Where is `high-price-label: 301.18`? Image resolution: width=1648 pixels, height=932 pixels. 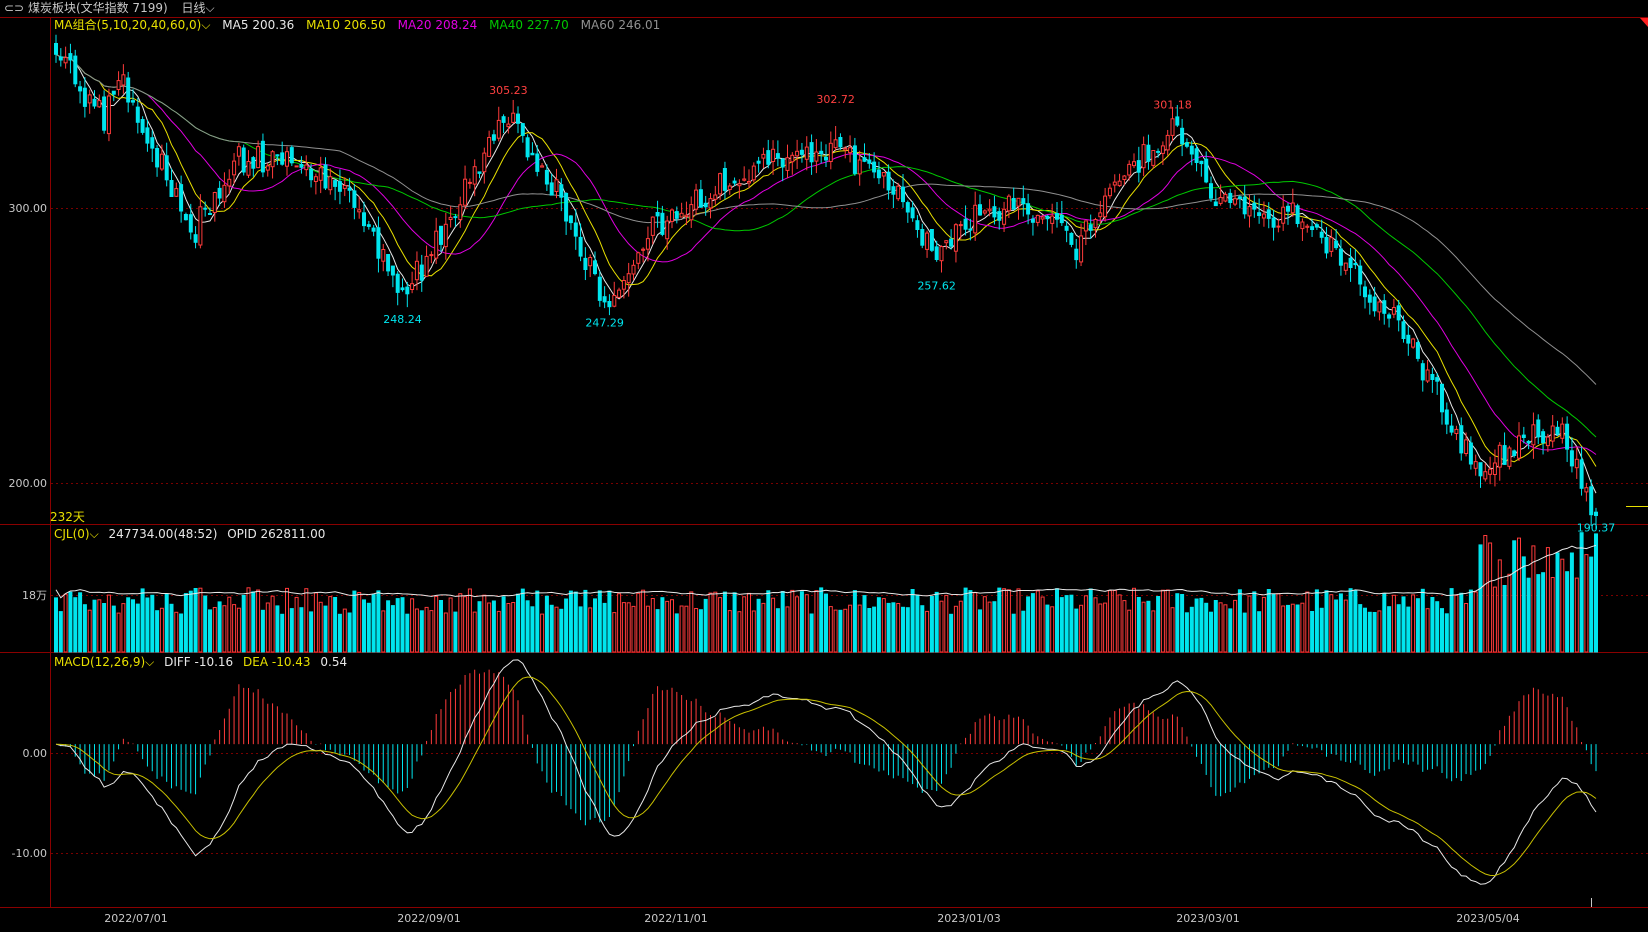
high-price-label: 301.18 is located at coordinates (1172, 105).